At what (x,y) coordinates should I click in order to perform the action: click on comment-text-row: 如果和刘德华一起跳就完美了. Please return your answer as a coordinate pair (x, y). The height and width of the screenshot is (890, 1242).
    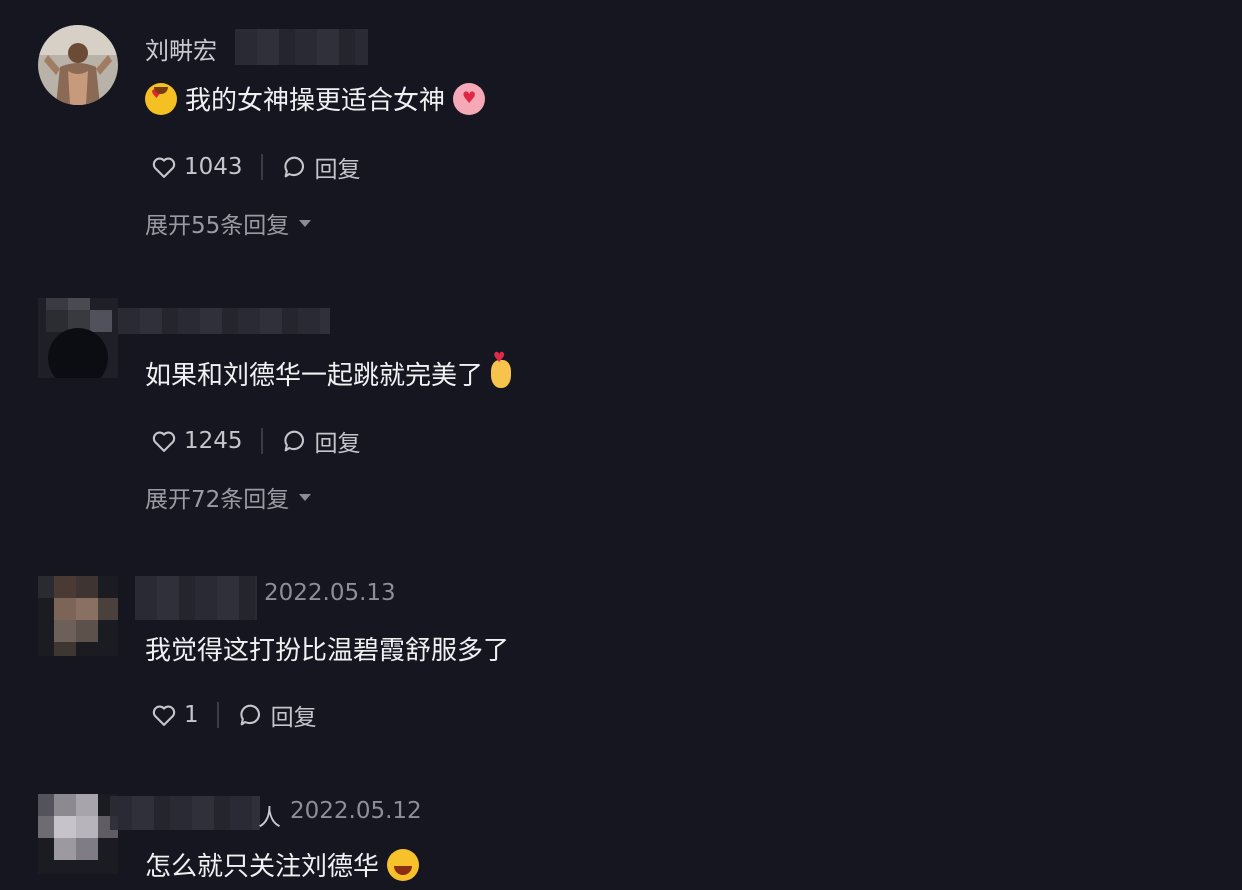
    Looking at the image, I should click on (332, 371).